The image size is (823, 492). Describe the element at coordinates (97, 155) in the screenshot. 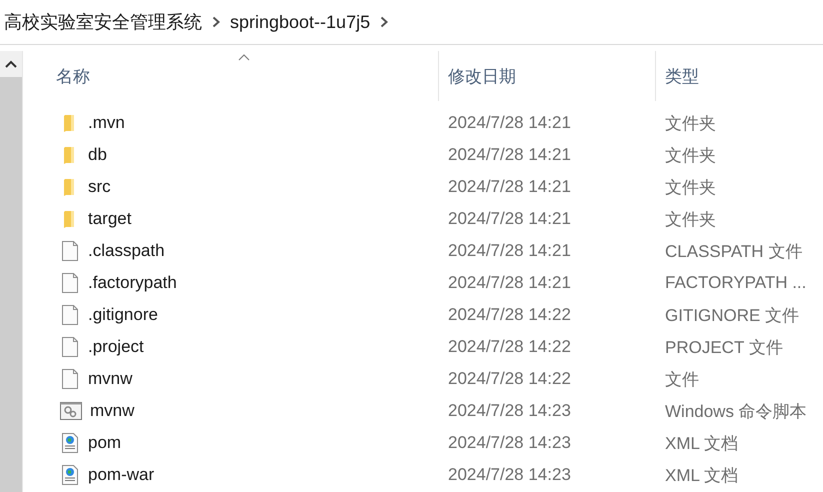

I see `file-name: db` at that location.